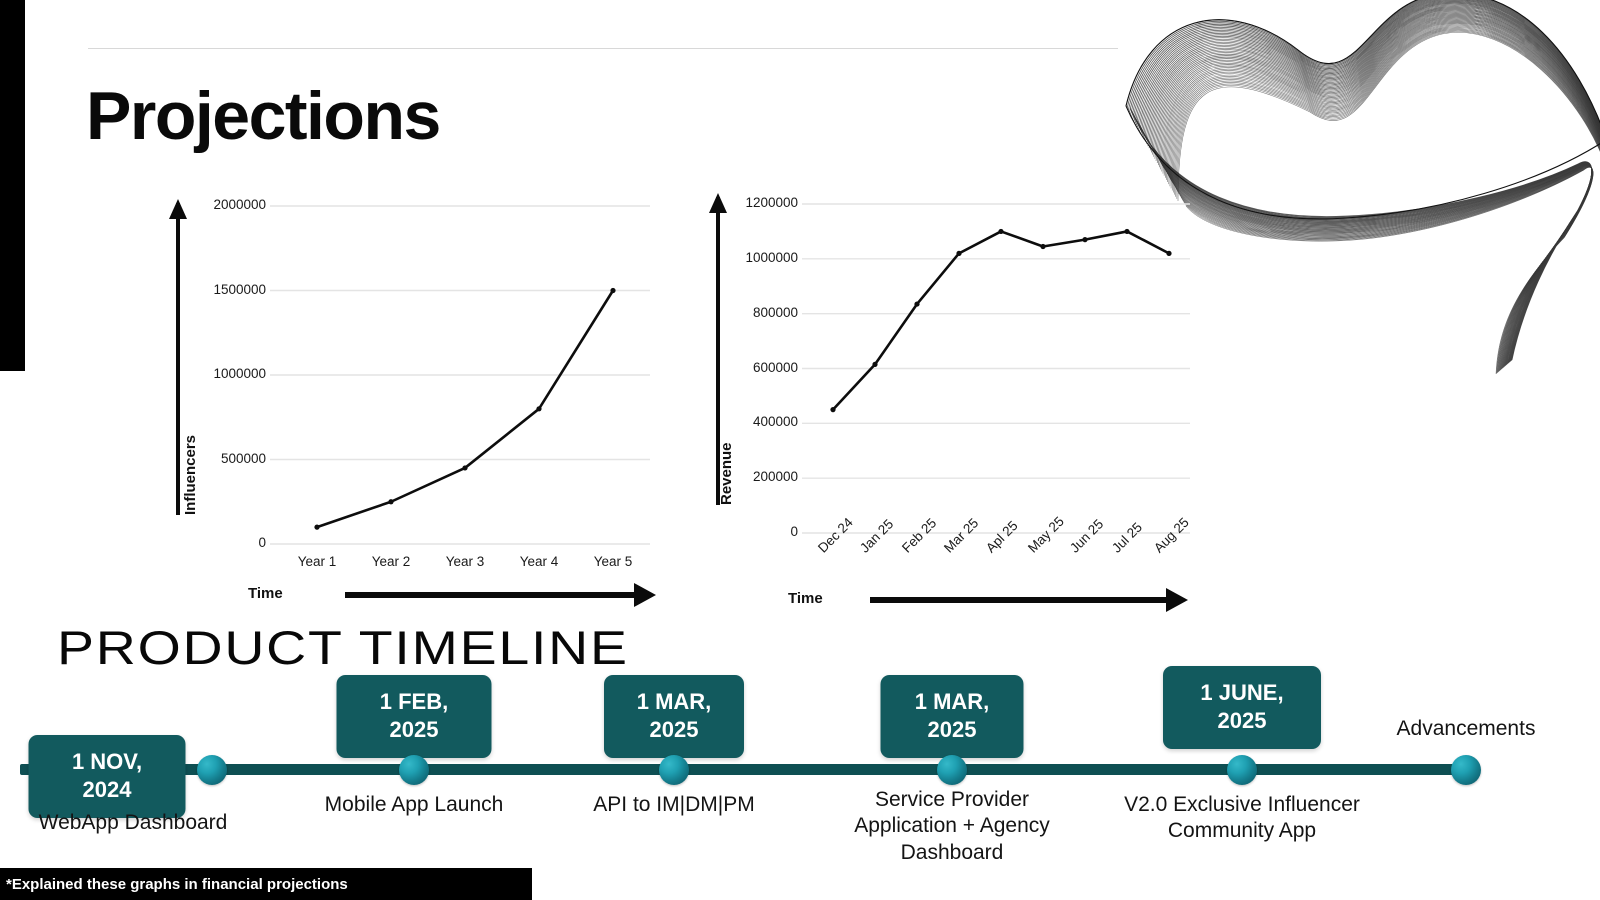 The width and height of the screenshot is (1600, 900). Describe the element at coordinates (771, 202) in the screenshot. I see `y-axis-tick: 1200000` at that location.